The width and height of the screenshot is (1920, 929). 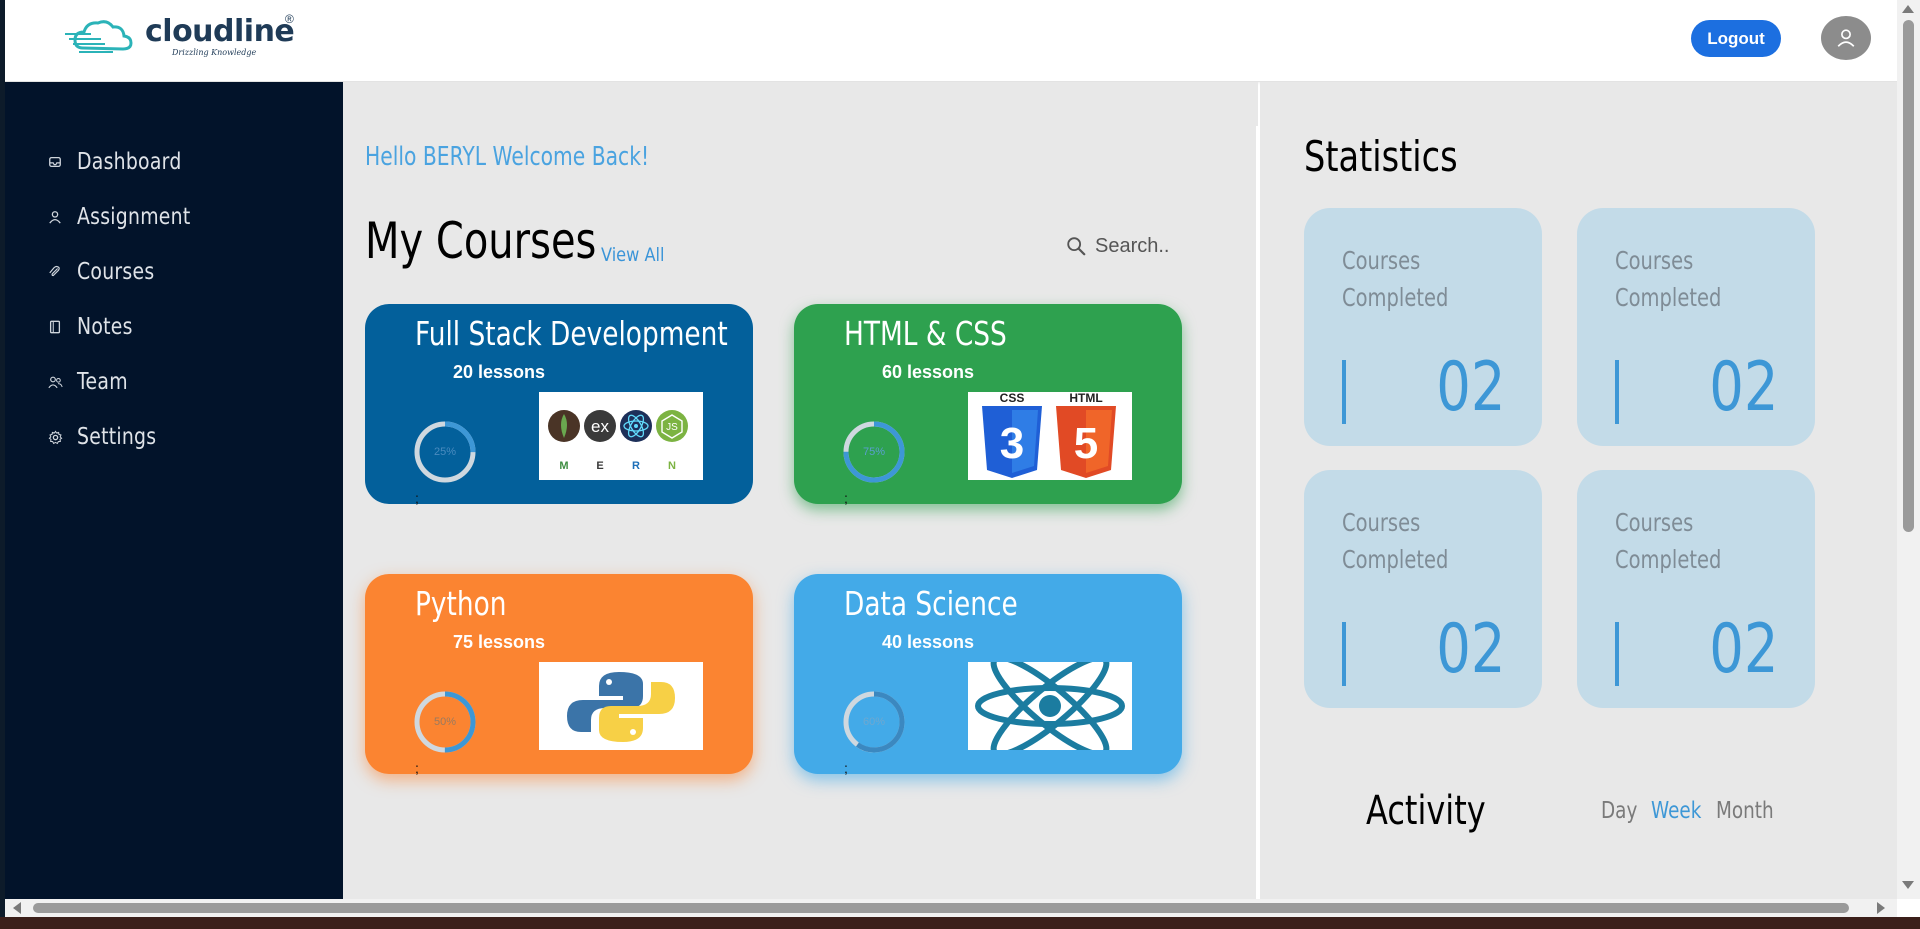 I want to click on scroll-right-icon, so click(x=1881, y=908).